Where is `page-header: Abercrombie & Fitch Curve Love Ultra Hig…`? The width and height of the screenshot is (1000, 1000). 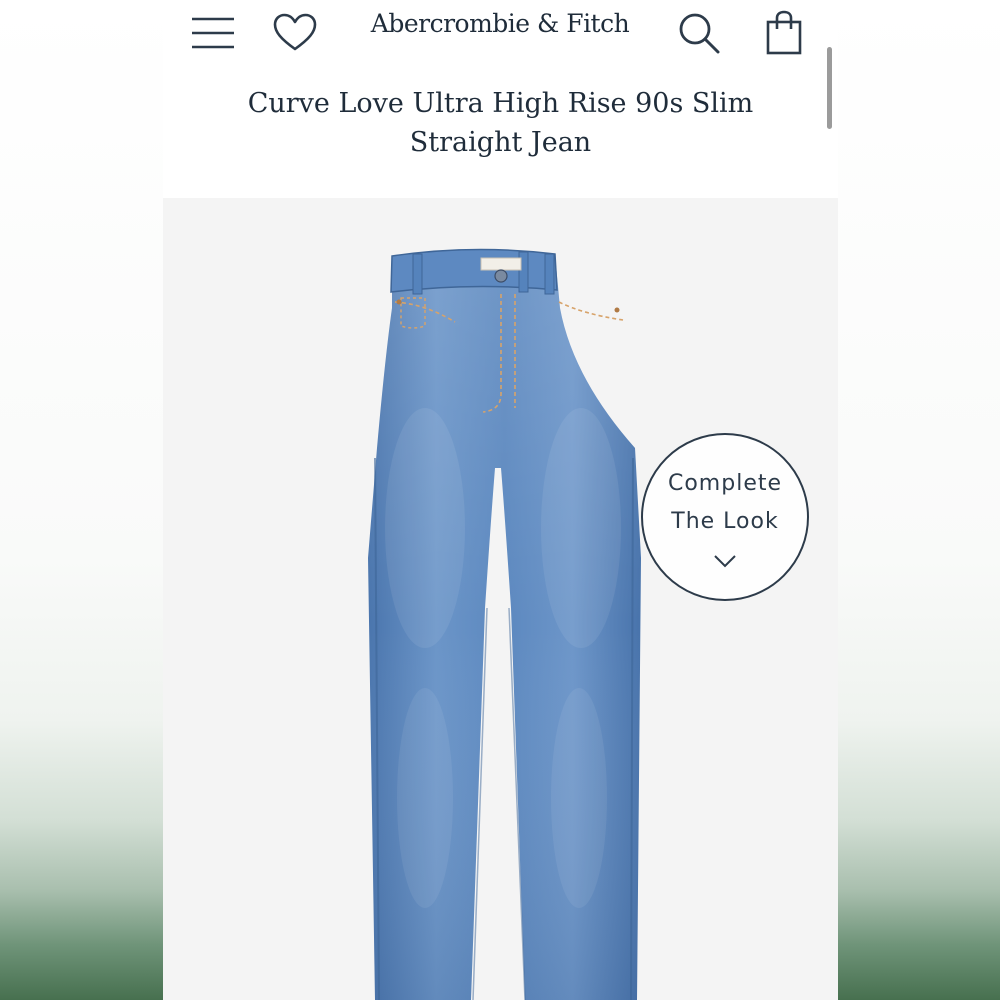 page-header: Abercrombie & Fitch Curve Love Ultra Hig… is located at coordinates (500, 99).